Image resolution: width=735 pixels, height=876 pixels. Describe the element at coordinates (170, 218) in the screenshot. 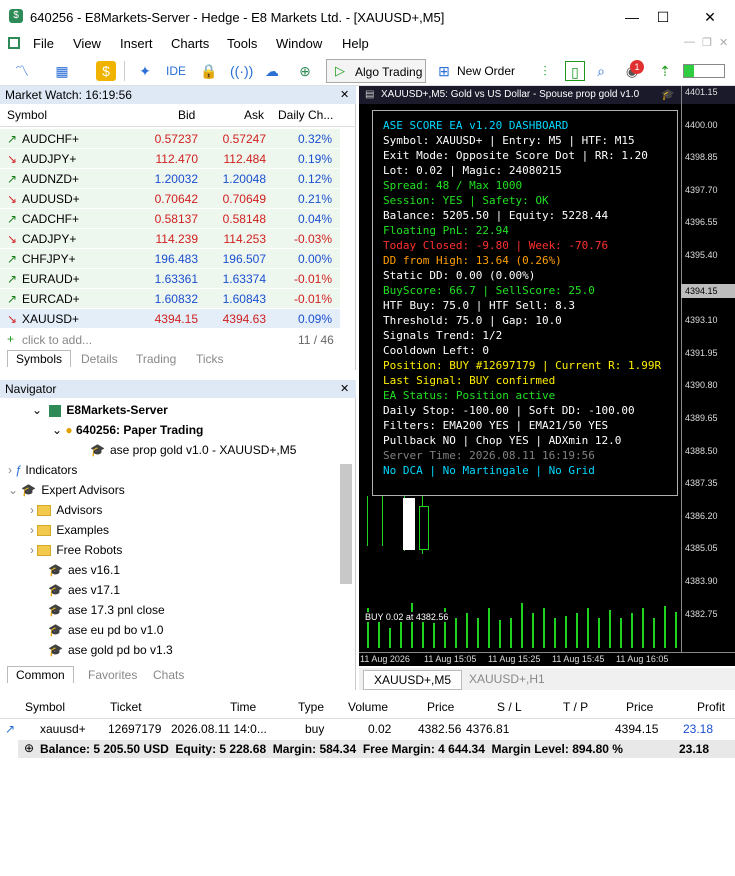

I see `market-row: ↗ CADCHF+ 0.58137 0.58148 0.04%` at that location.